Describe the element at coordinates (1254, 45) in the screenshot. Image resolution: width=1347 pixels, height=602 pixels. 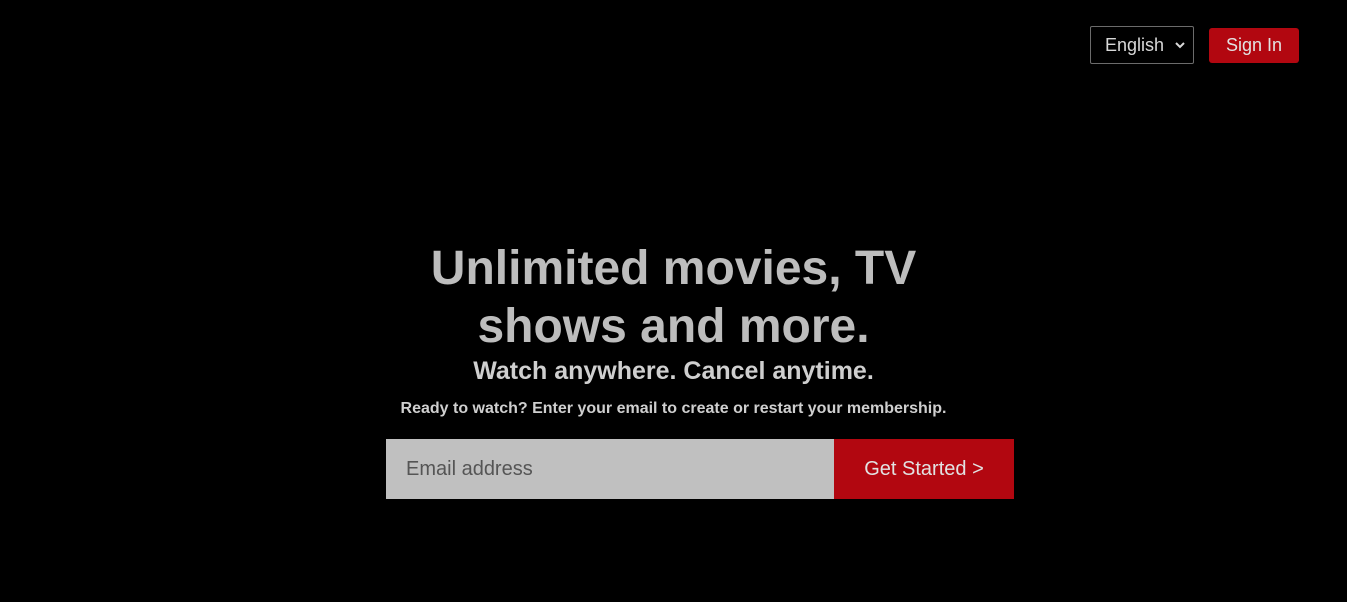
I see `sign-in-button: Sign In` at that location.